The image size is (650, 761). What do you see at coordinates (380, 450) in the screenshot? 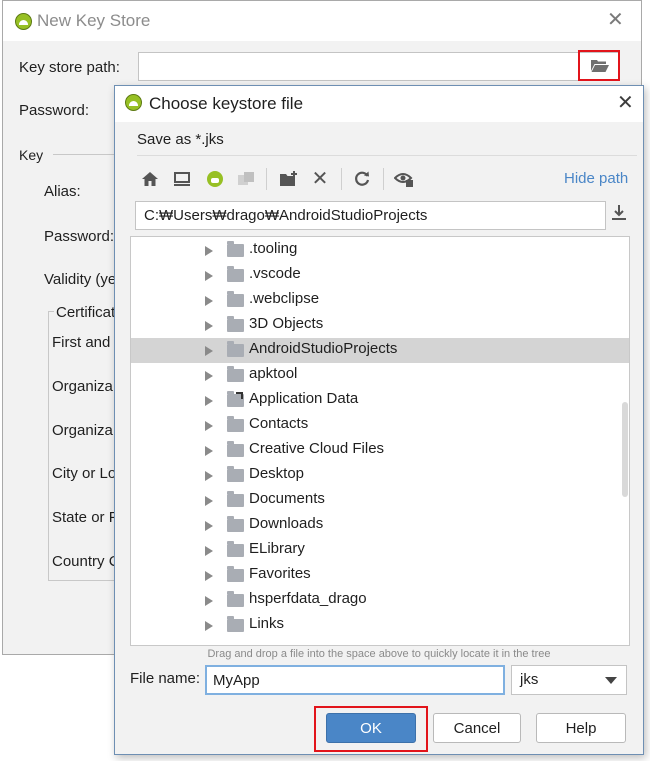
I see `tree-row: Creative Cloud Files` at bounding box center [380, 450].